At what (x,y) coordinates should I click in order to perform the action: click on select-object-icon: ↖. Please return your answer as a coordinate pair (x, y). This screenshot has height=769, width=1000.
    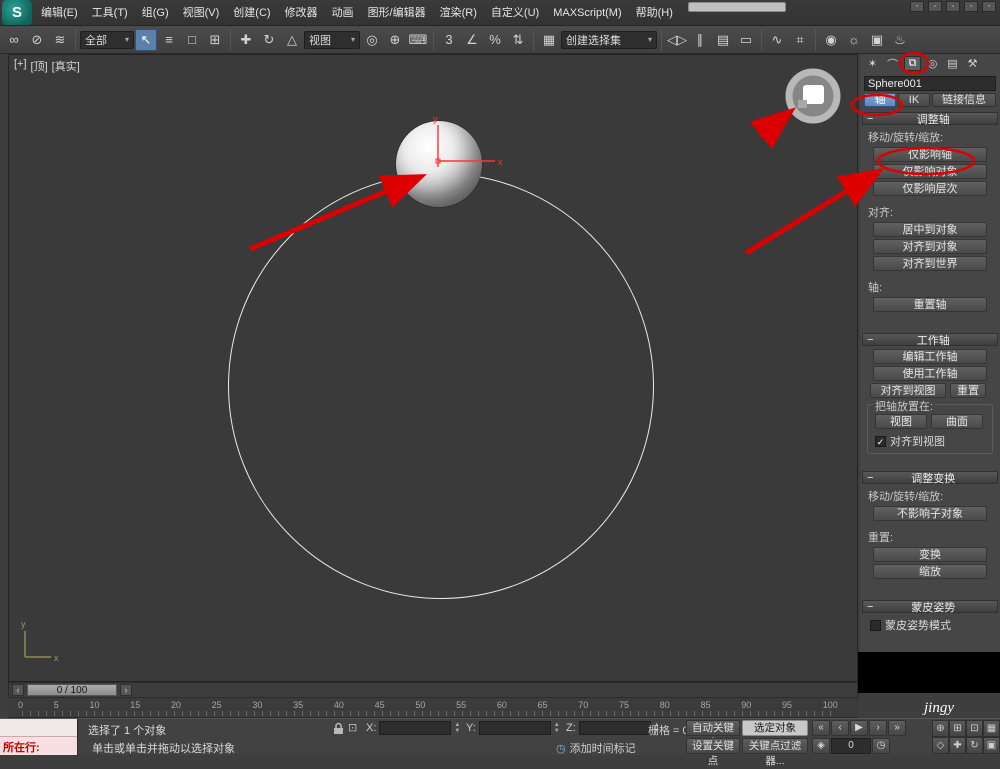
    Looking at the image, I should click on (146, 39).